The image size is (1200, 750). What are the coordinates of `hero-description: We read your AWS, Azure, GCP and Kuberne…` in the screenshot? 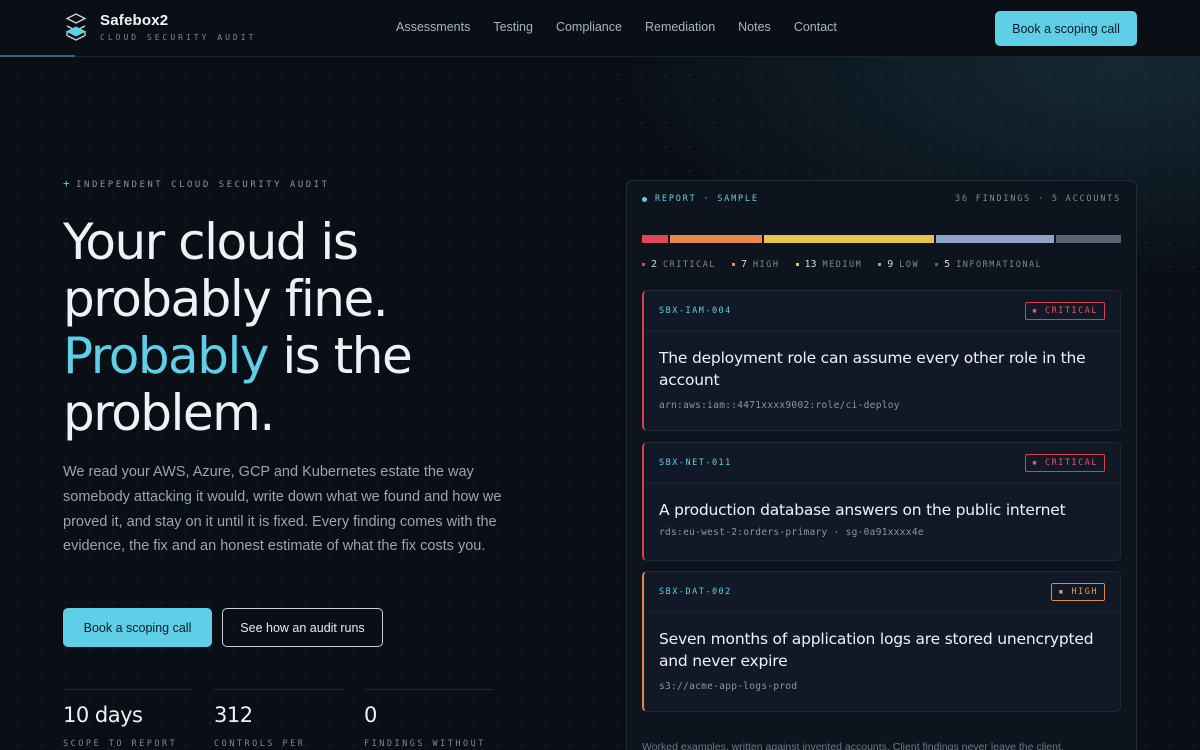 It's located at (282, 509).